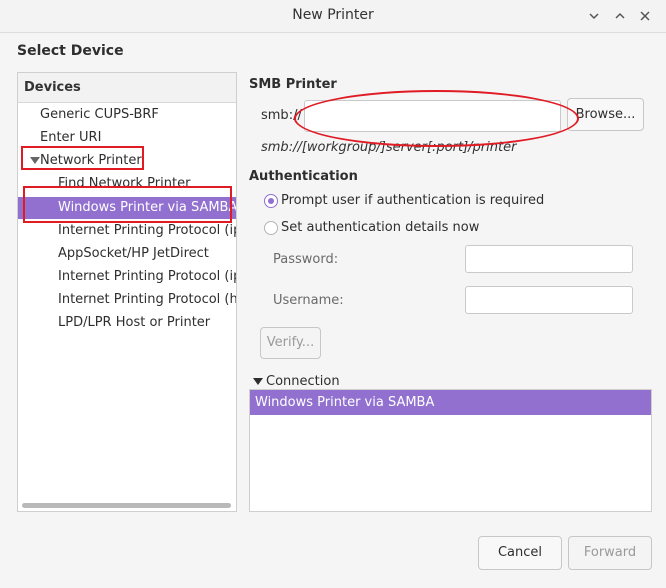 The height and width of the screenshot is (588, 666). What do you see at coordinates (380, 227) in the screenshot?
I see `set-auth-label: Set authentication details now` at bounding box center [380, 227].